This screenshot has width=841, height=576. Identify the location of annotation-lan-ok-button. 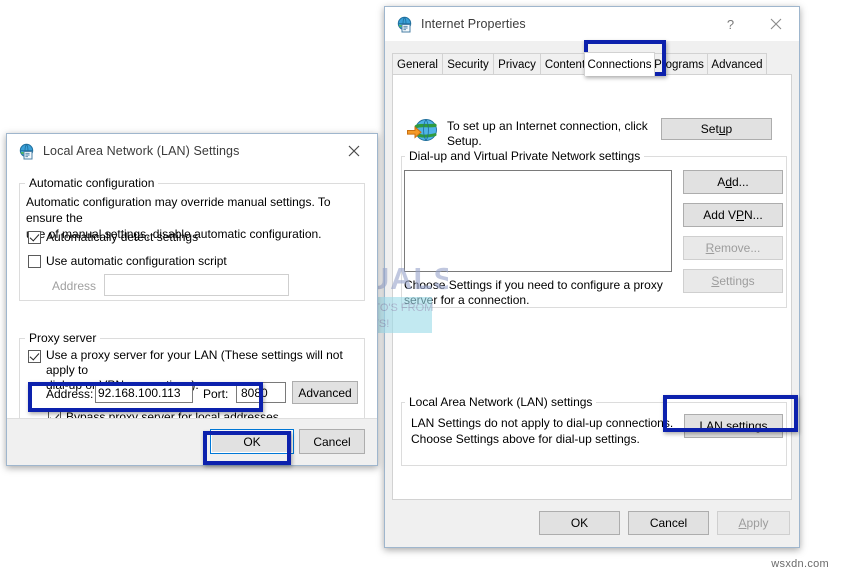
(247, 448).